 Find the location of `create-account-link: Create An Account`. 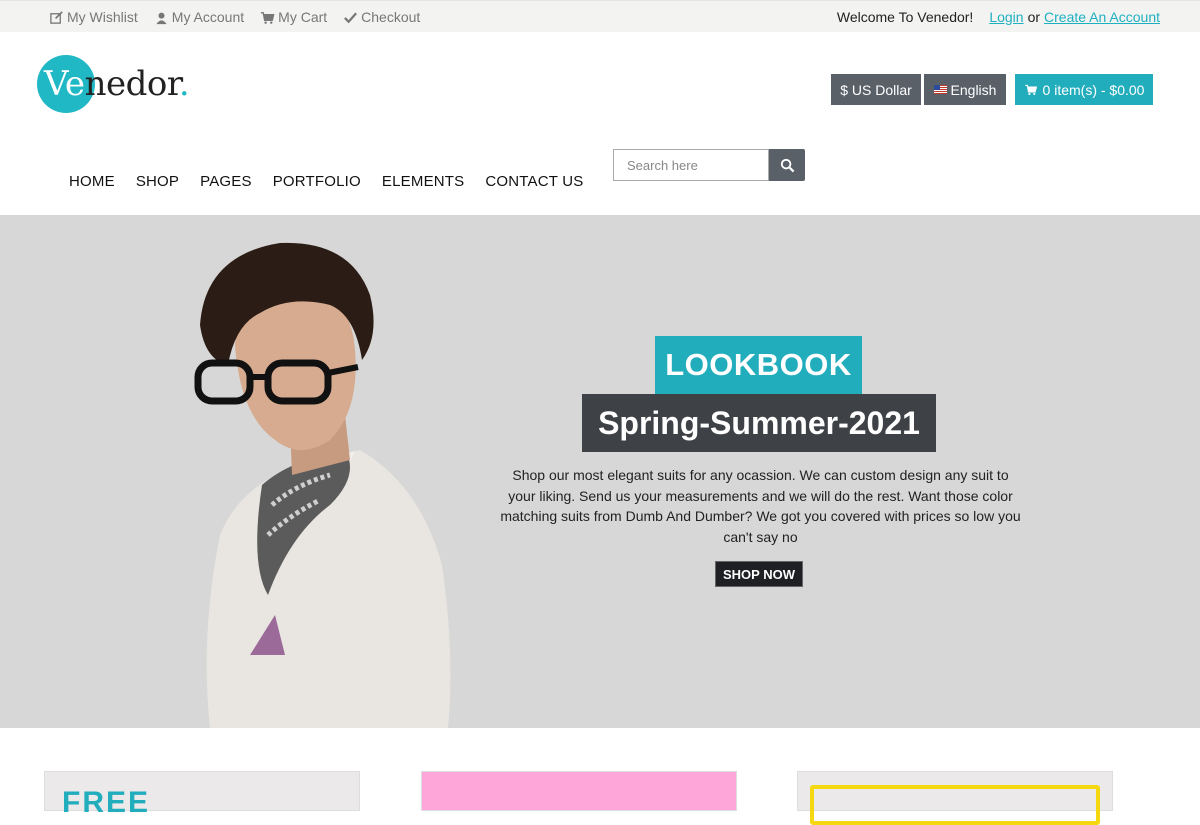

create-account-link: Create An Account is located at coordinates (1102, 17).